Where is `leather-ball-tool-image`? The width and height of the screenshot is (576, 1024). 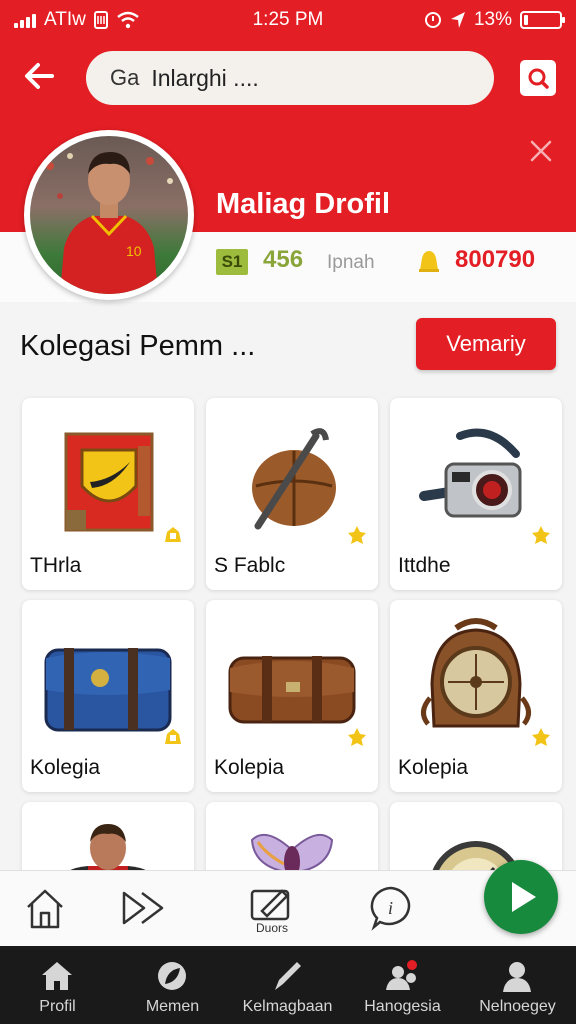 leather-ball-tool-image is located at coordinates (294, 479).